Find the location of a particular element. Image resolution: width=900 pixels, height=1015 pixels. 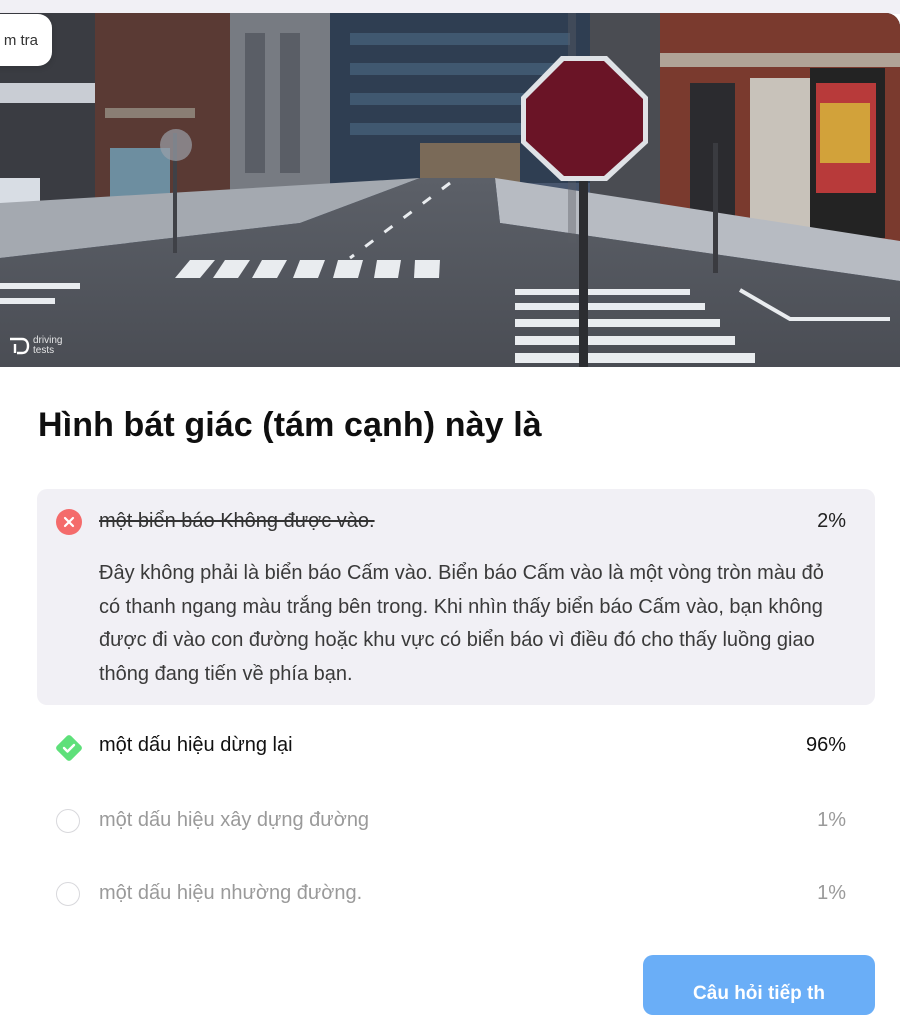

top-strip is located at coordinates (450, 7).